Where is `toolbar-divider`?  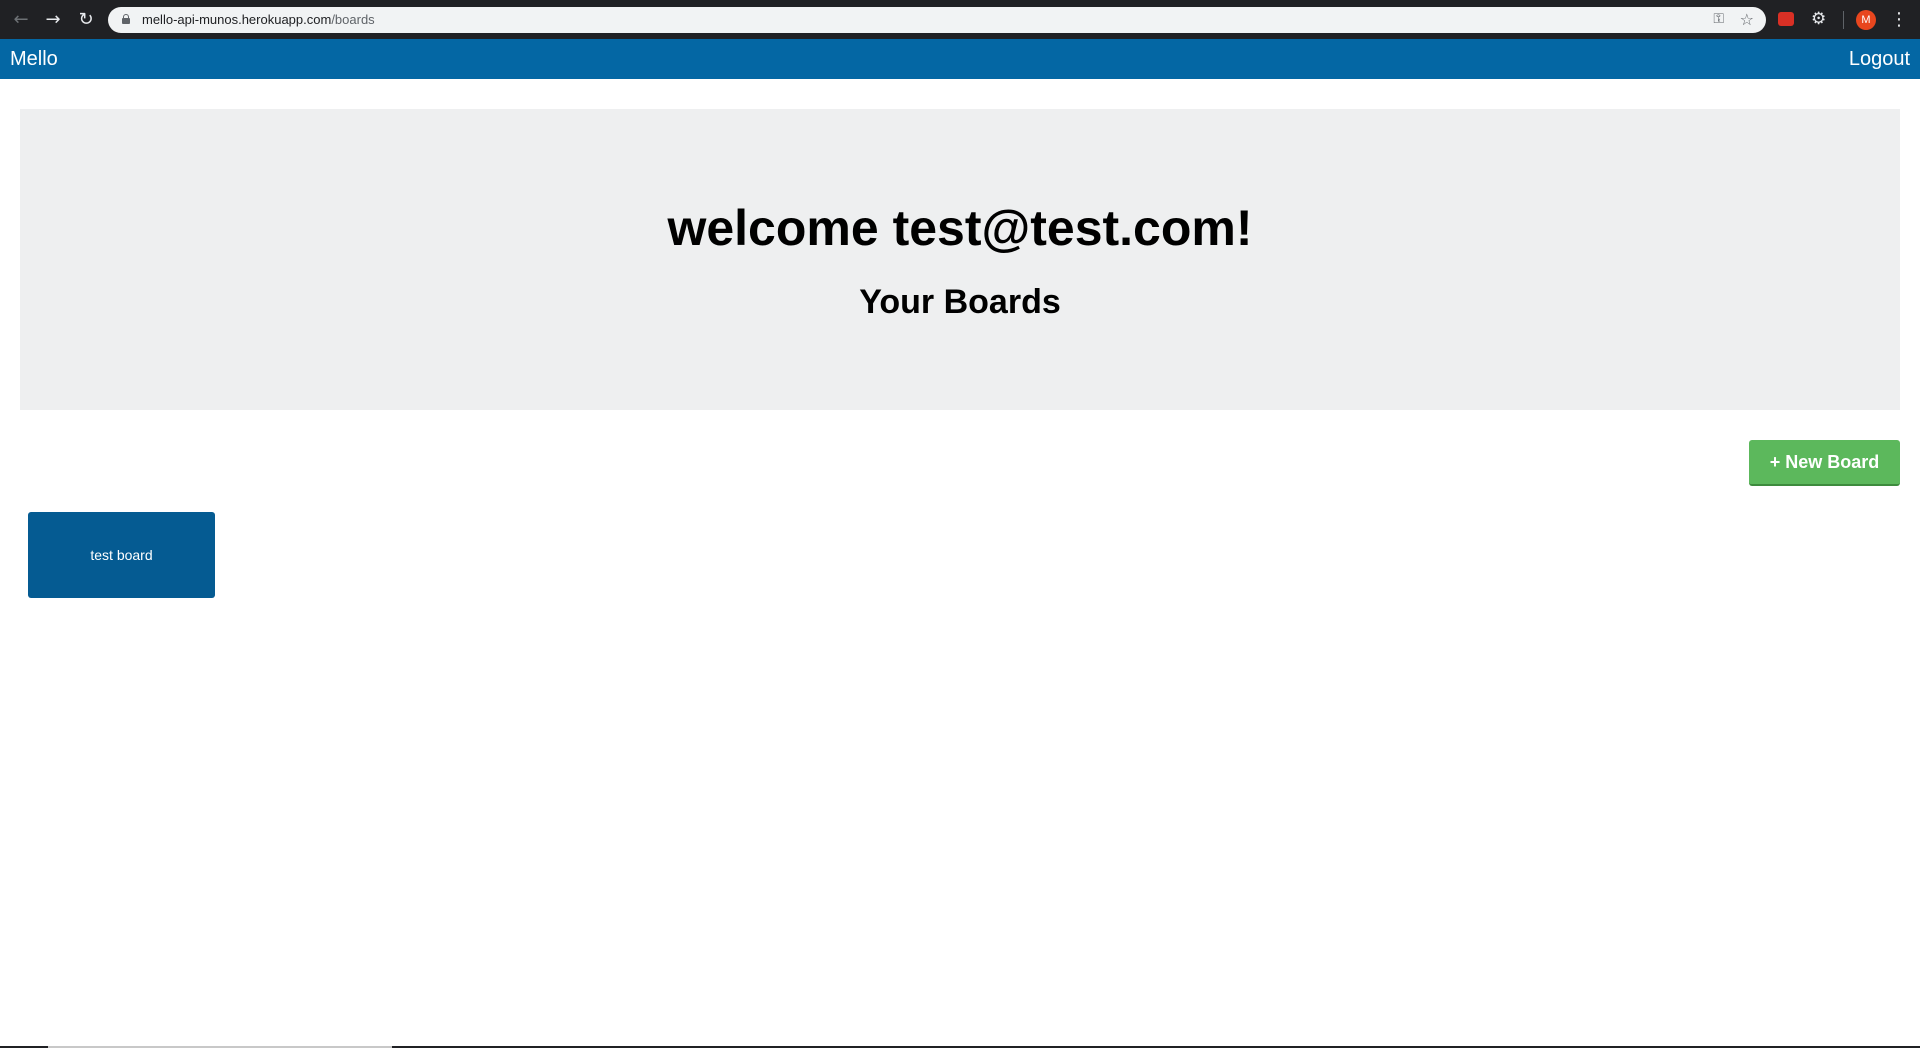 toolbar-divider is located at coordinates (1843, 20).